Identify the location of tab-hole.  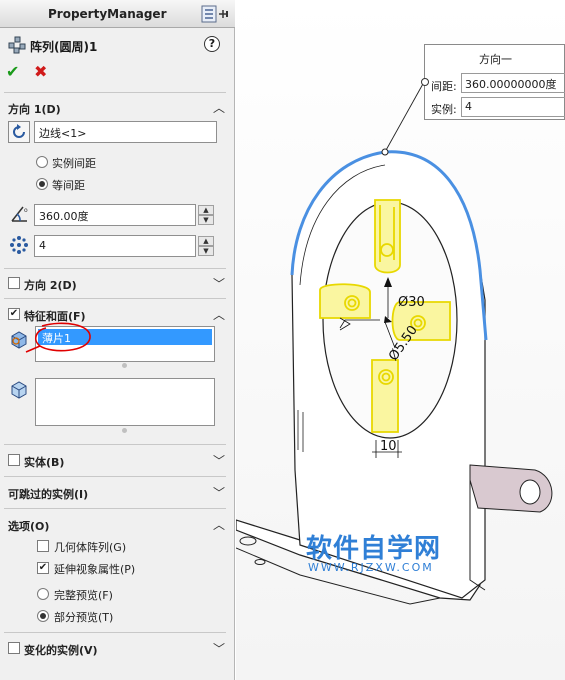
(530, 492).